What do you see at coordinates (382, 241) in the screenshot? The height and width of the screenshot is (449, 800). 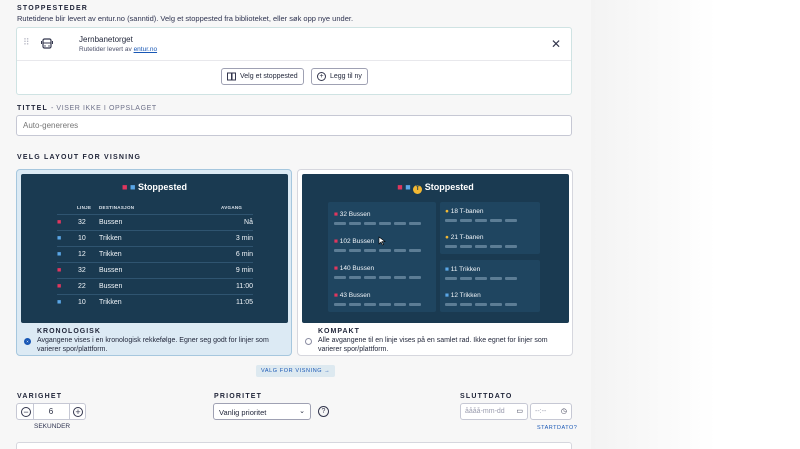 I see `mouse-cursor-icon` at bounding box center [382, 241].